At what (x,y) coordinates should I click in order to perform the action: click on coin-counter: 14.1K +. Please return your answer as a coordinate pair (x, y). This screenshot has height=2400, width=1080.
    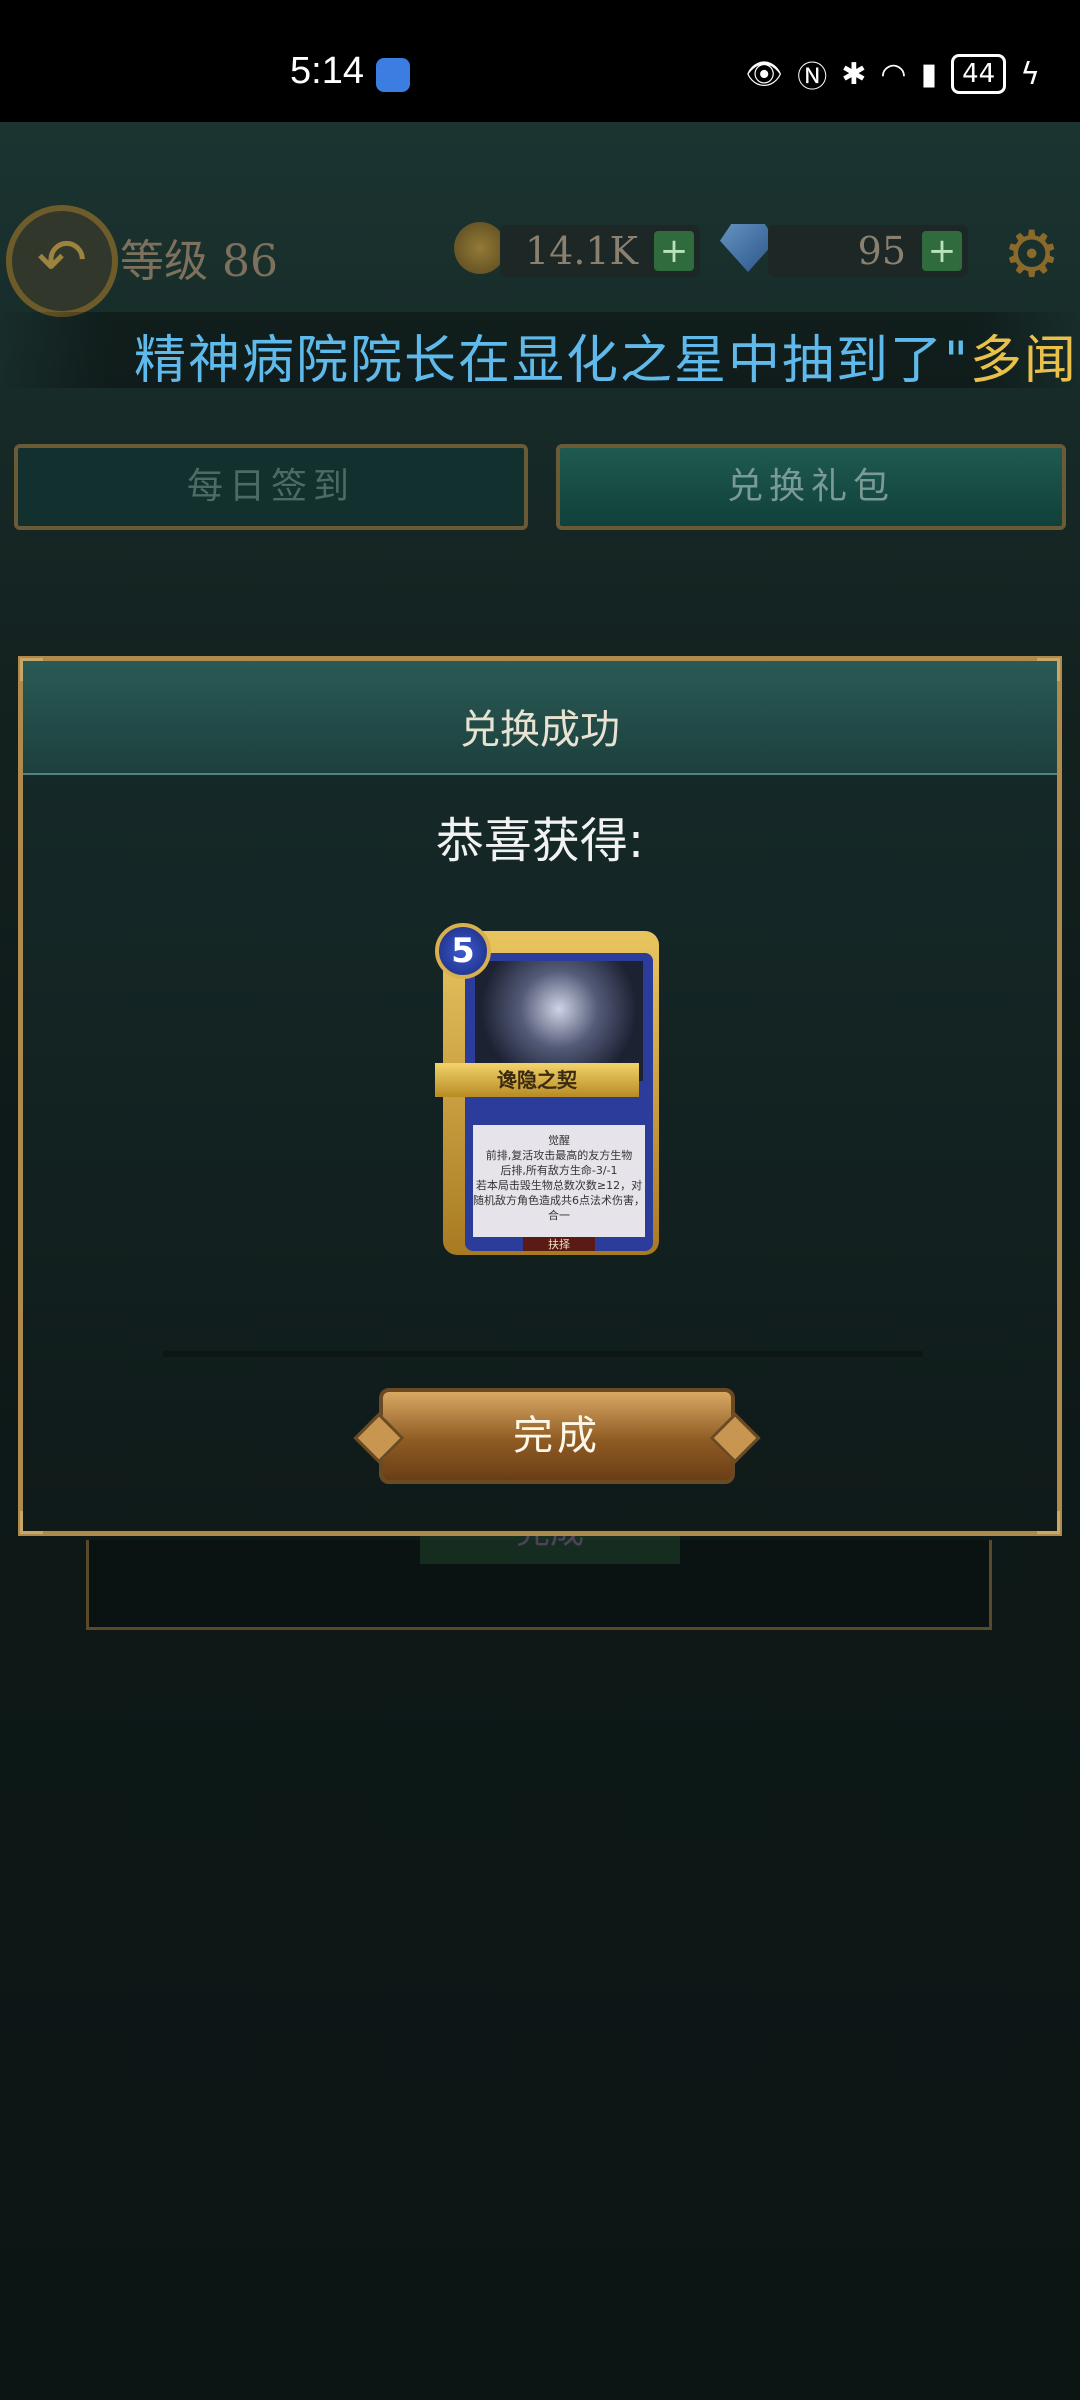
    Looking at the image, I should click on (600, 251).